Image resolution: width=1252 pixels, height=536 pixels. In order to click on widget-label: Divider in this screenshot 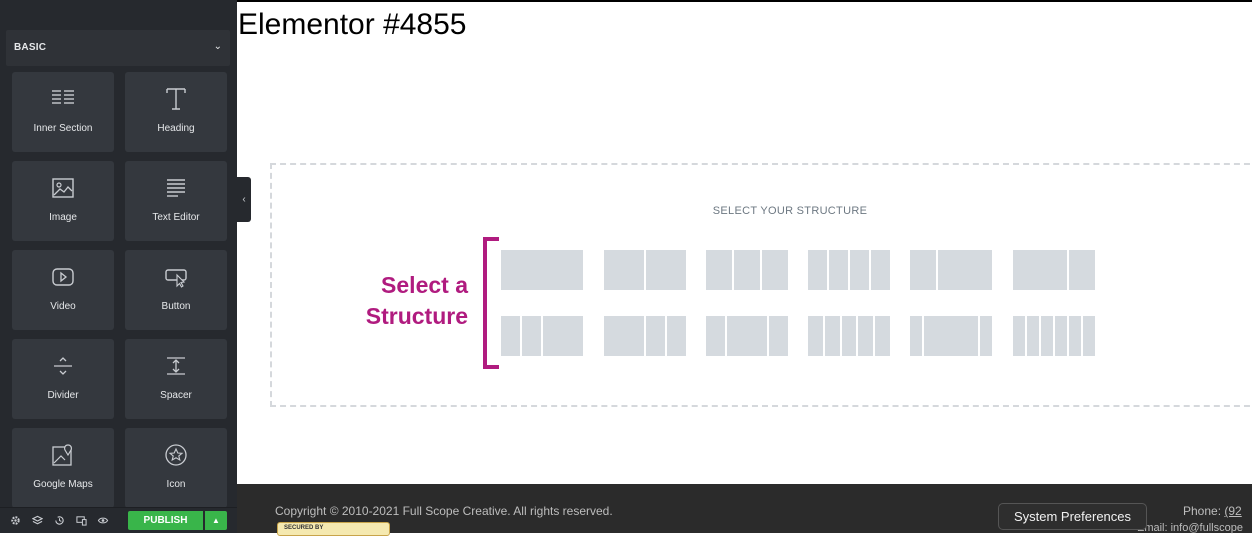, I will do `click(63, 395)`.